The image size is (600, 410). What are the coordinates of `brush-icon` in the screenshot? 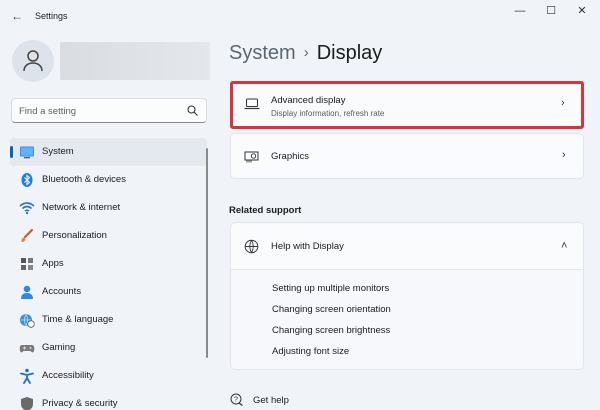 It's located at (27, 235).